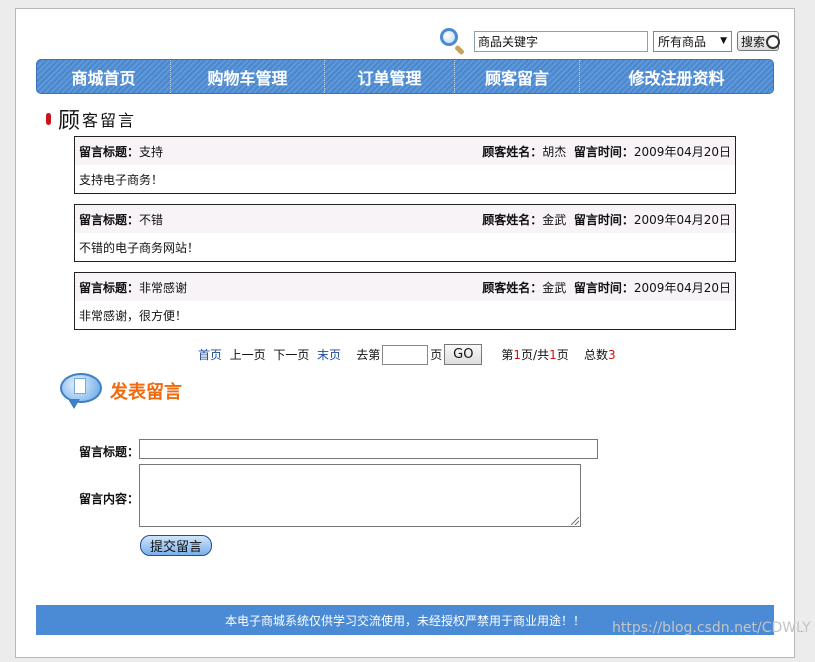 The height and width of the screenshot is (662, 815). What do you see at coordinates (404, 620) in the screenshot?
I see `footer-text: 本电子商城系统仅供学习交流使用，未经授权严禁用于商业用途！！` at bounding box center [404, 620].